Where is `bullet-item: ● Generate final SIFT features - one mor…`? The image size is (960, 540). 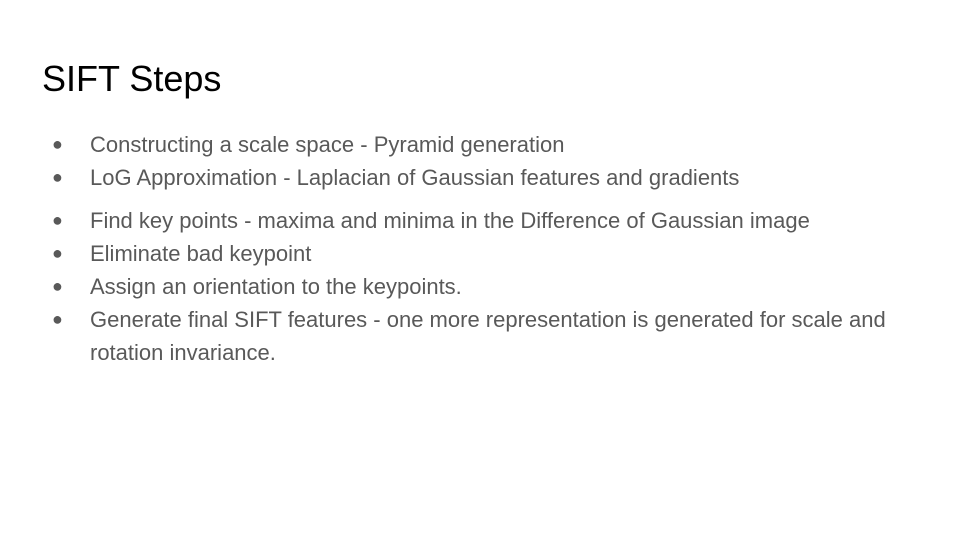
bullet-item: ● Generate final SIFT features - one mor… is located at coordinates (460, 336).